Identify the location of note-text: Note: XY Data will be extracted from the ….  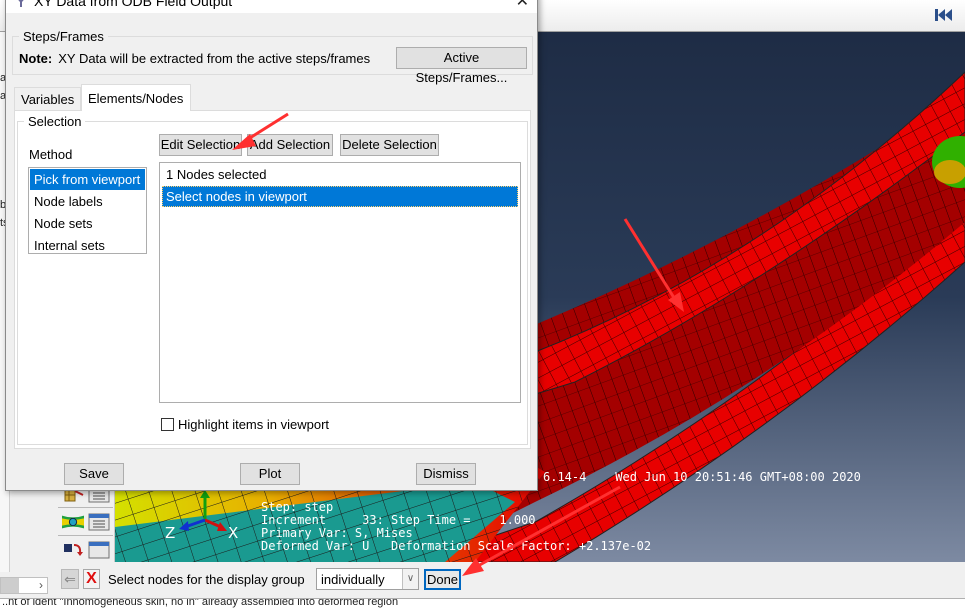
(194, 58).